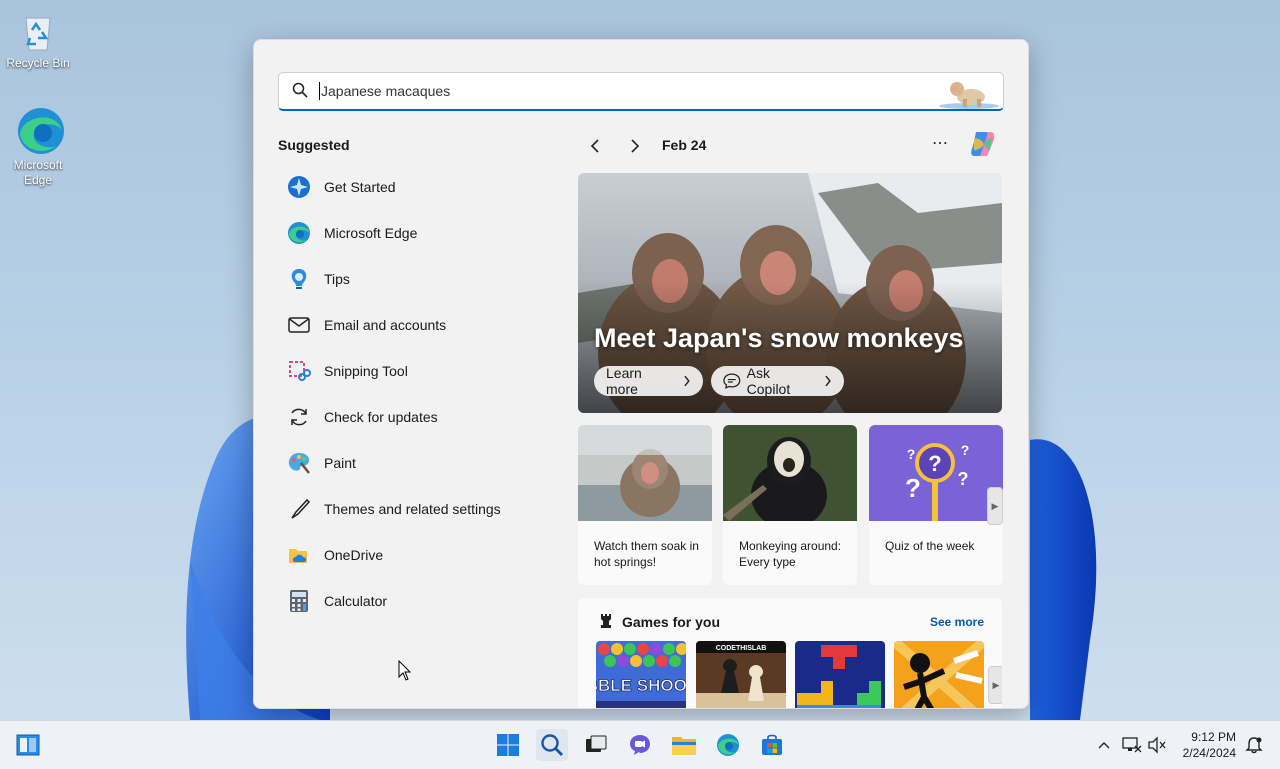 This screenshot has width=1280, height=769. I want to click on chat-bubble-icon, so click(732, 381).